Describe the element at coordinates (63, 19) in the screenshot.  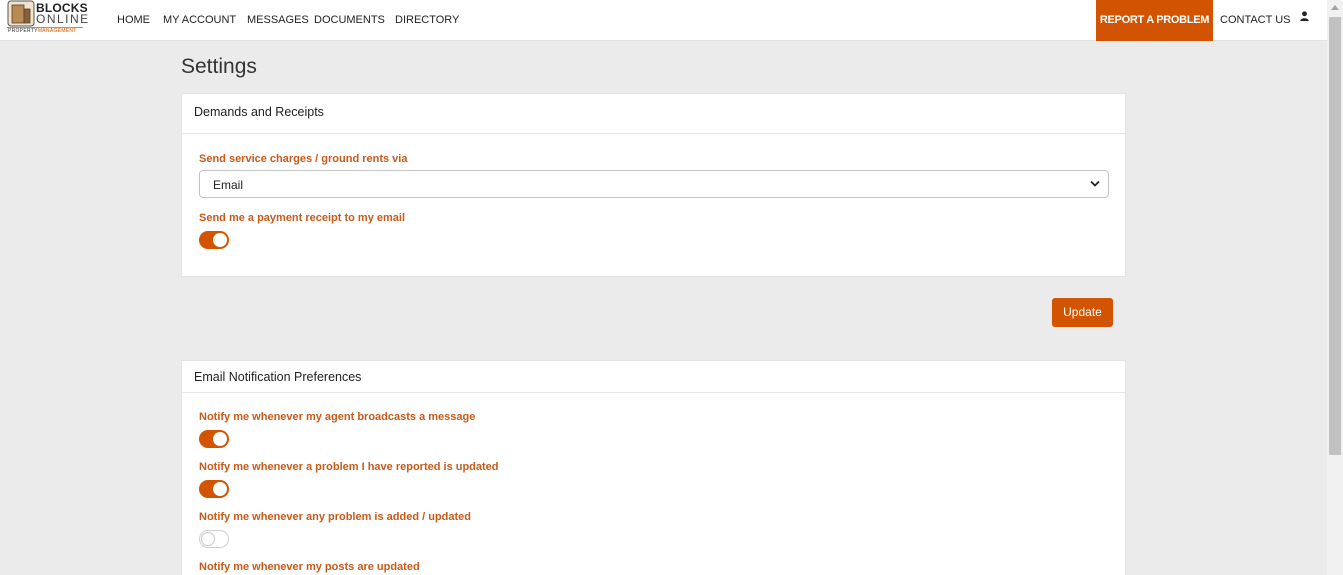
I see `logo-text-online: ONLINE` at that location.